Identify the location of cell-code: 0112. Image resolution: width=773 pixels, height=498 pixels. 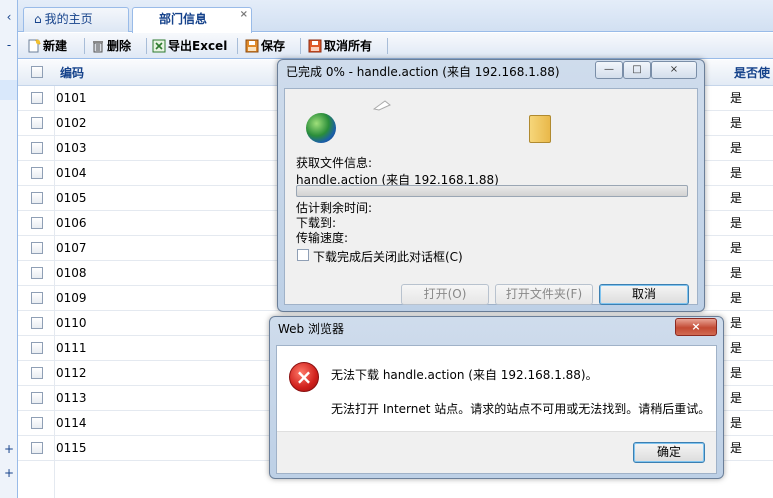
(71, 373).